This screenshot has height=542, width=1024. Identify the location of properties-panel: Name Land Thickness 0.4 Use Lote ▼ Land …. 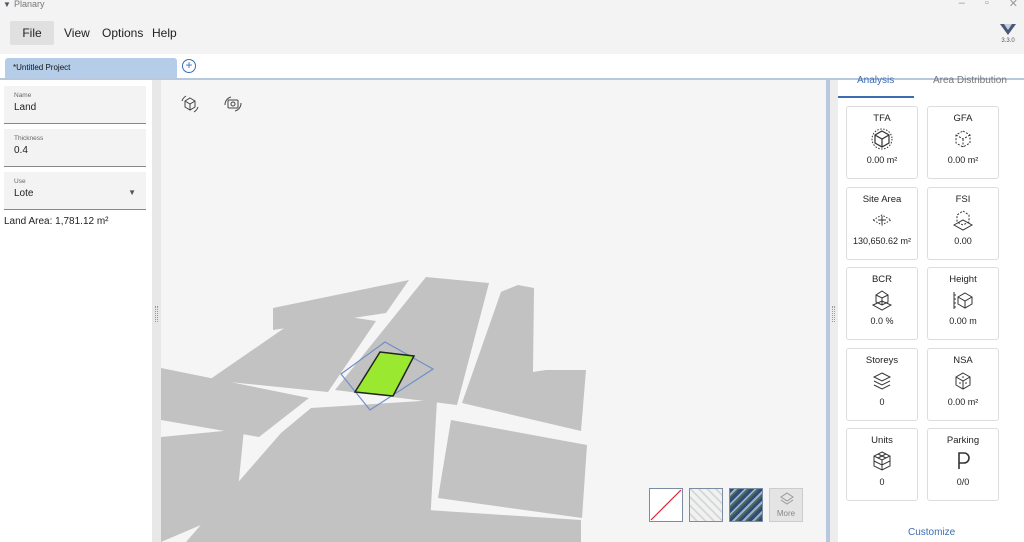
(76, 311).